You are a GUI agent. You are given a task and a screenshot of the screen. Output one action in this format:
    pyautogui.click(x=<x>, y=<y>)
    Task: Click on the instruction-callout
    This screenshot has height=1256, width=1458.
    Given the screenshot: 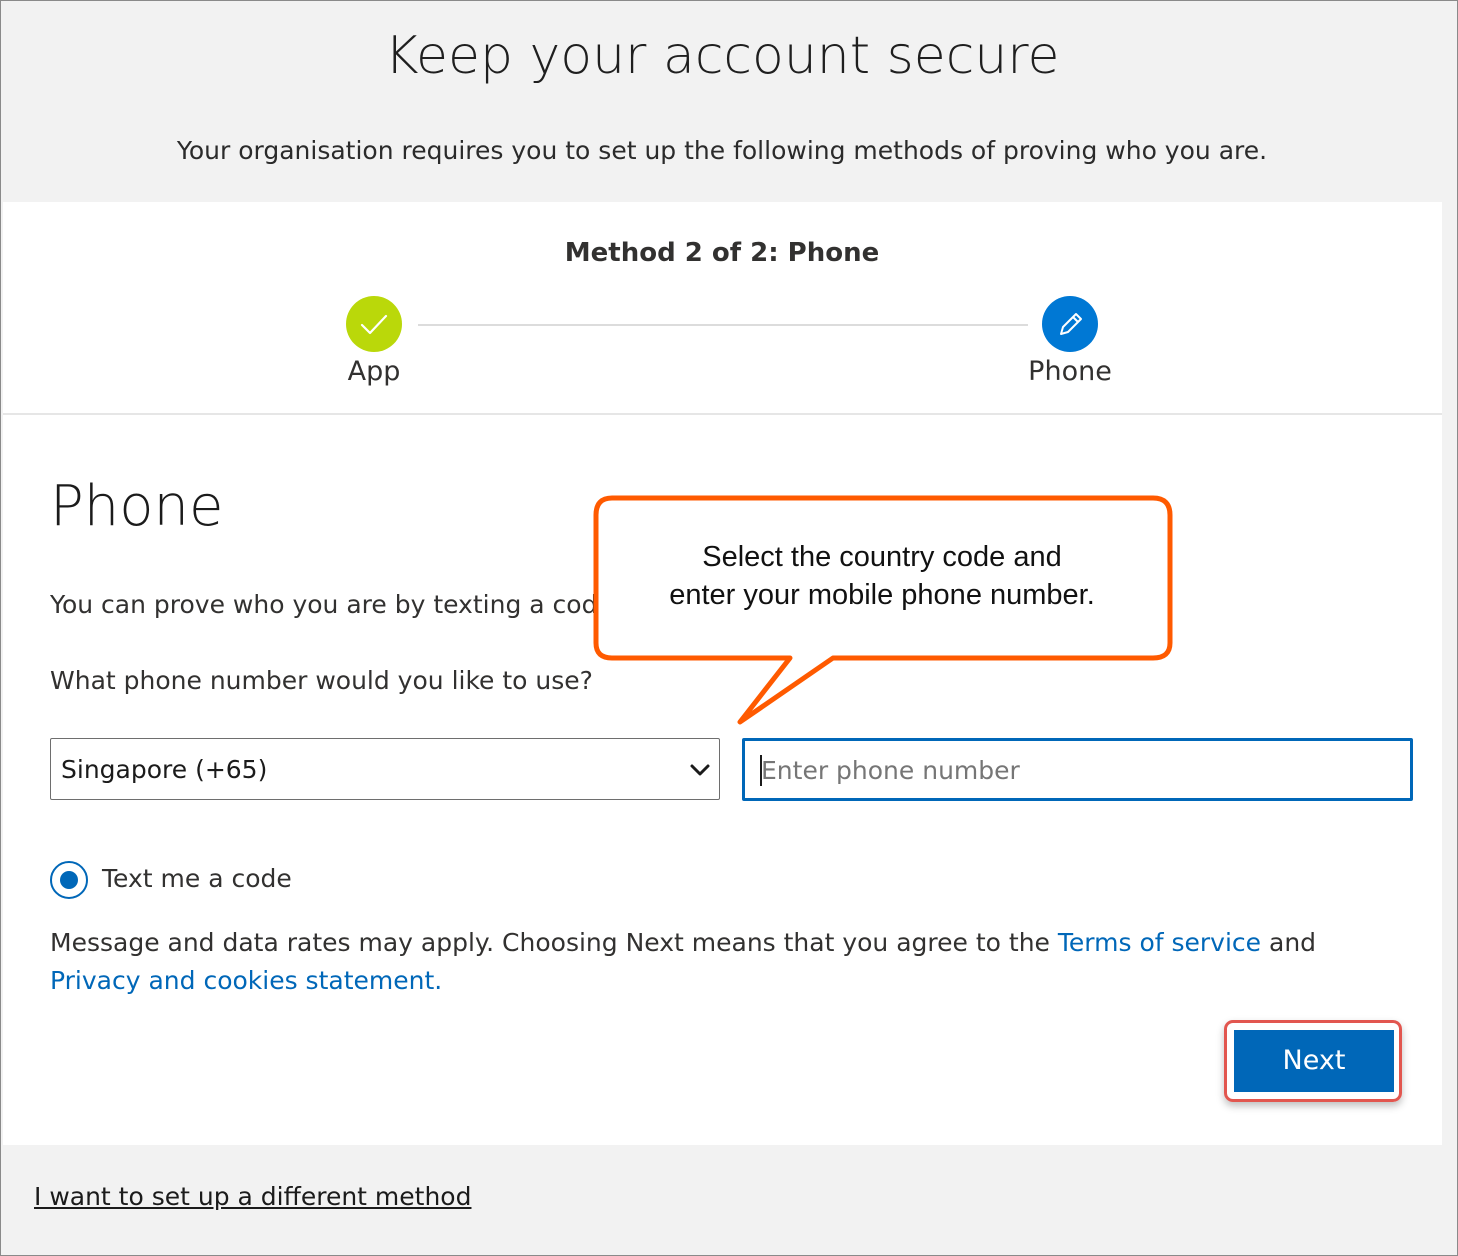 What is the action you would take?
    pyautogui.click(x=883, y=610)
    